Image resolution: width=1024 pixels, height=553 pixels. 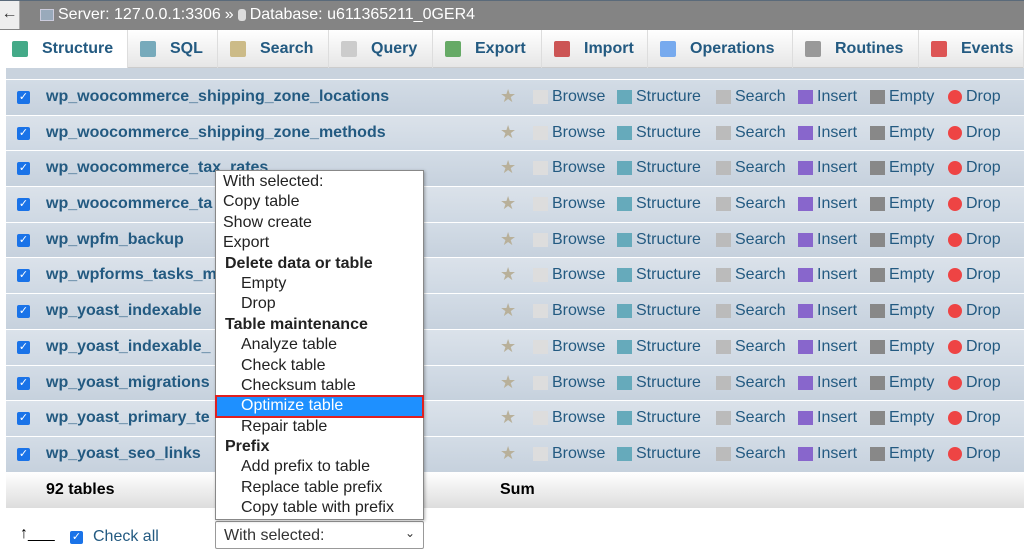 I want to click on tab-export: Export, so click(x=487, y=49).